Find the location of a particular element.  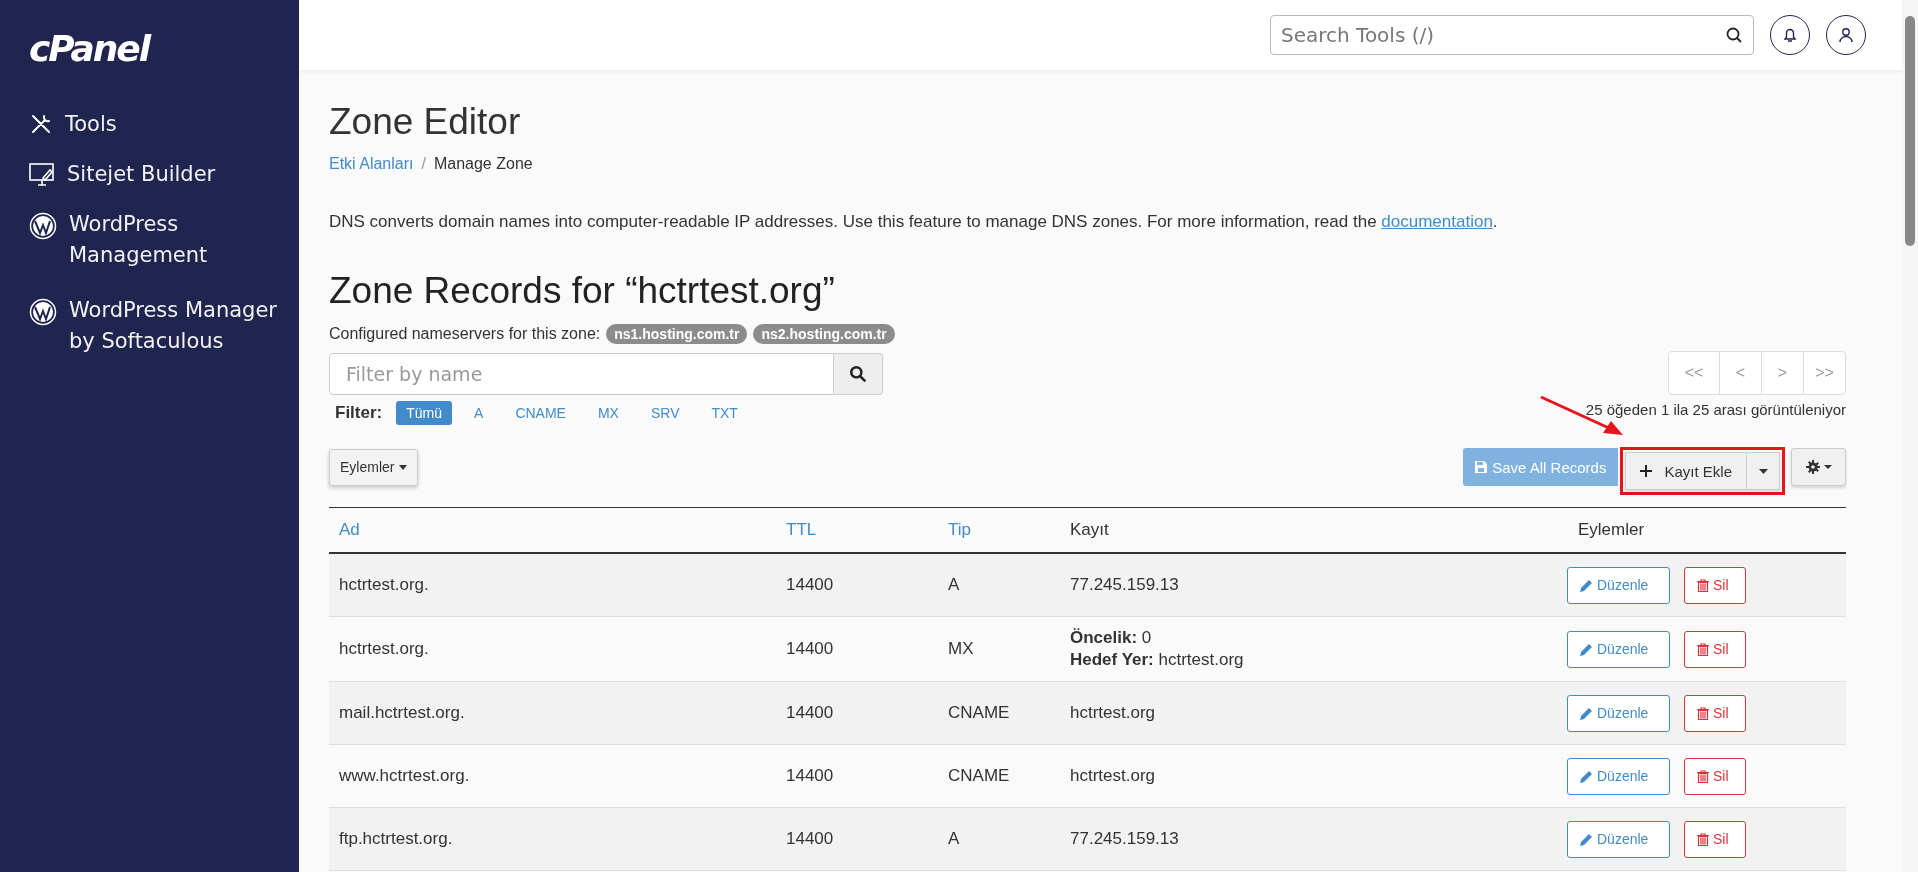

table-cell: www.hctrtest.org. is located at coordinates (404, 775).